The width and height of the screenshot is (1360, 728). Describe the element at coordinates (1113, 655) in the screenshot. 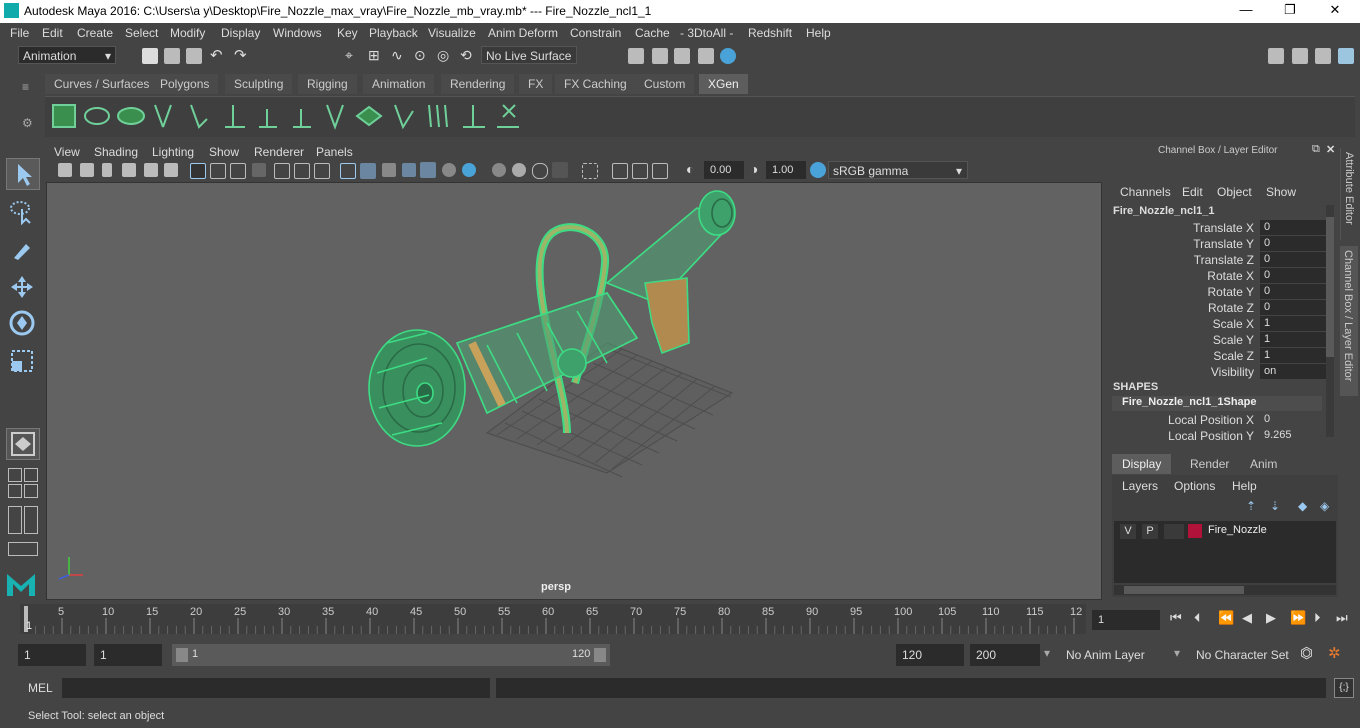

I see `anim-layer-dropdown: No Anim Layer` at that location.